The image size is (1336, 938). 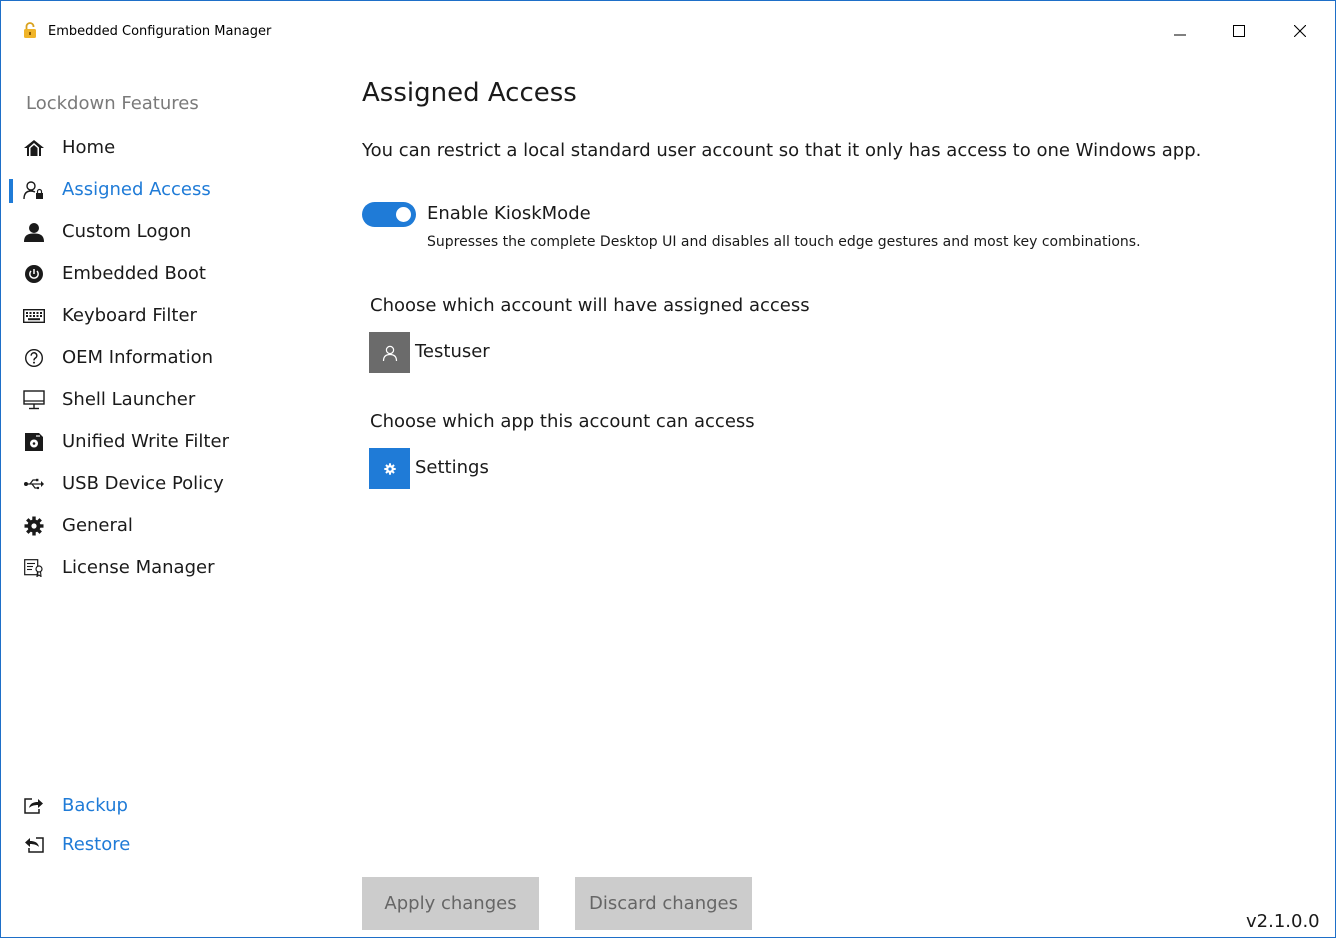 What do you see at coordinates (137, 357) in the screenshot?
I see `sidebar-item-label: OEM Information` at bounding box center [137, 357].